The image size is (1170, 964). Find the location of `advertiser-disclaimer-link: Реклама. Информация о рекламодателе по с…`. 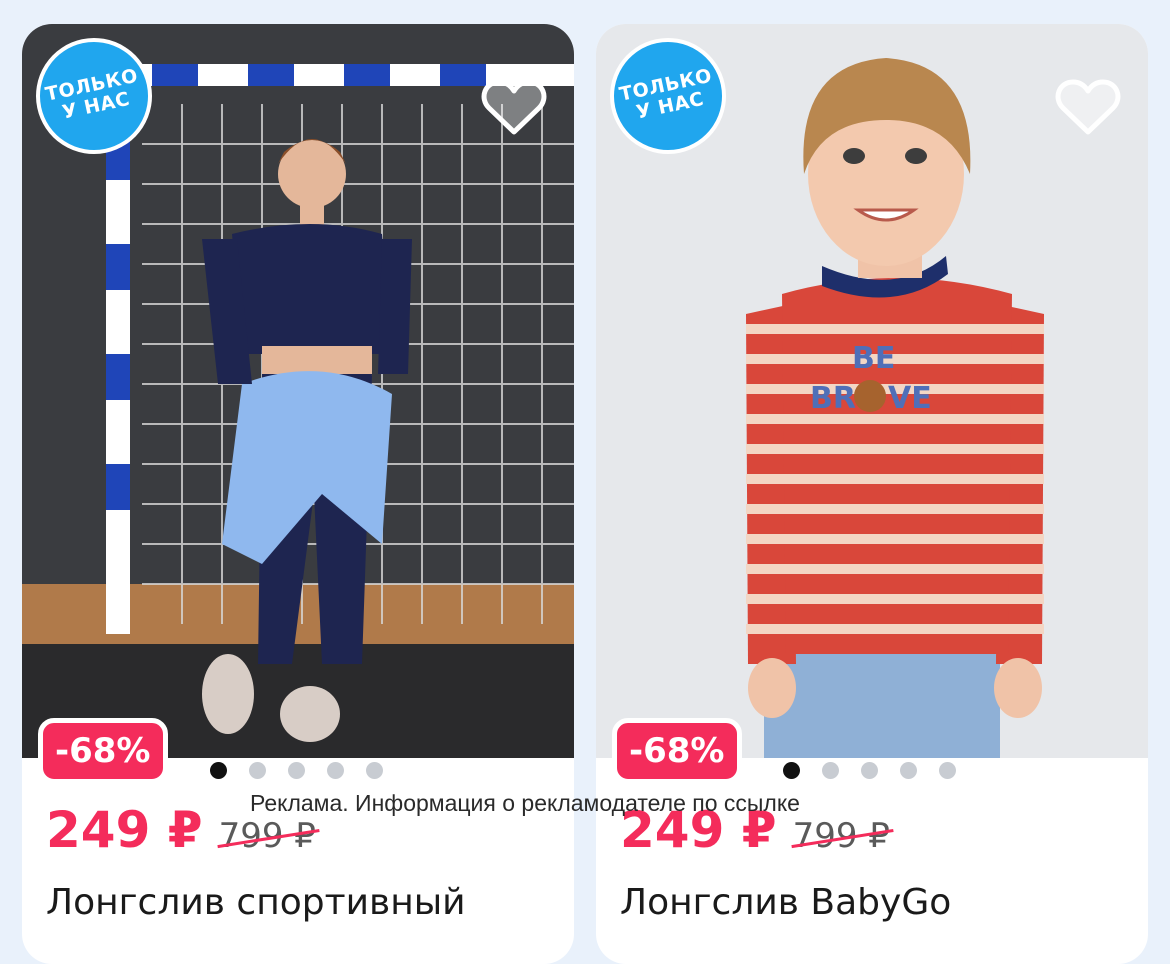

advertiser-disclaimer-link: Реклама. Информация о рекламодателе по с… is located at coordinates (590, 803).